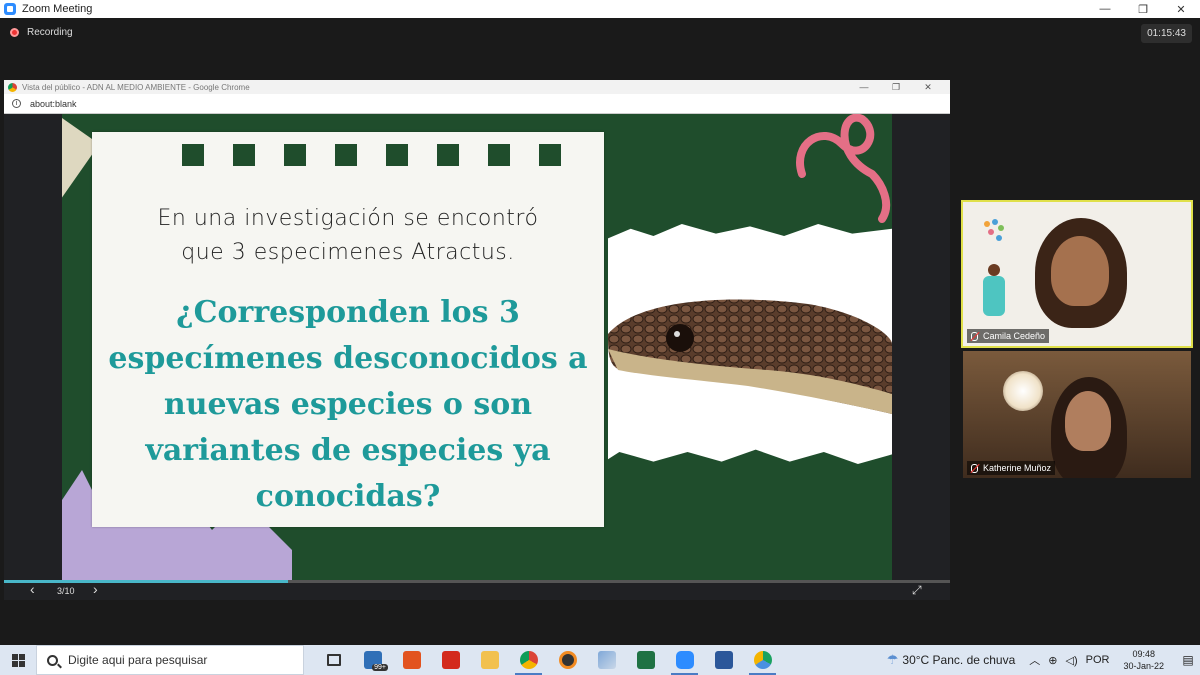  What do you see at coordinates (1143, 666) in the screenshot?
I see `clock-date: 30-Jan-22` at bounding box center [1143, 666].